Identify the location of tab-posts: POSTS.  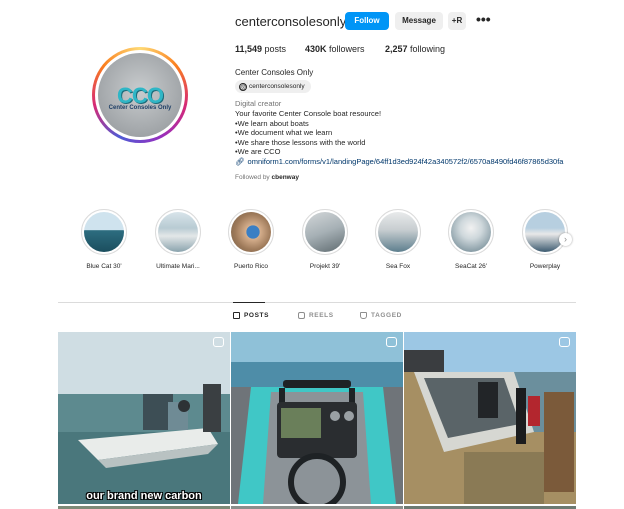
(251, 315).